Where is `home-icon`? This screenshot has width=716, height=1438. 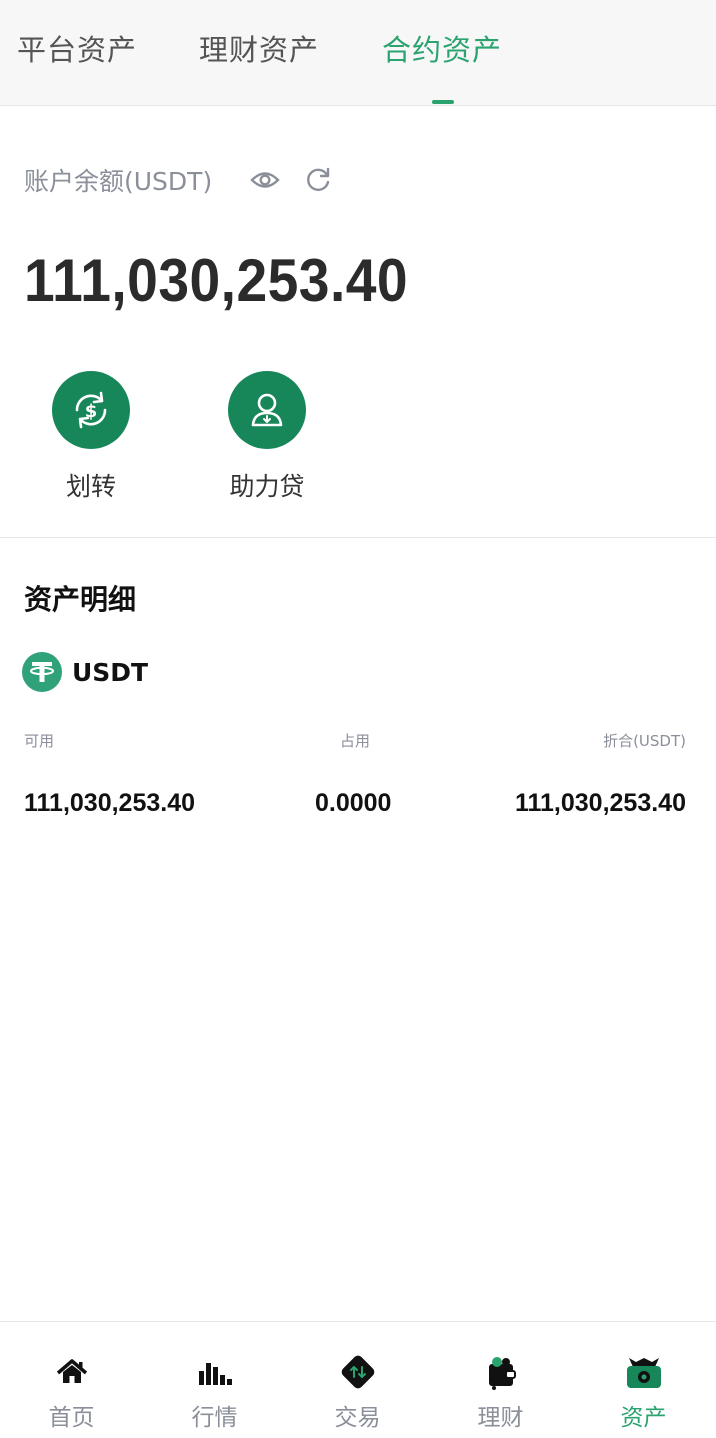
home-icon is located at coordinates (72, 1372).